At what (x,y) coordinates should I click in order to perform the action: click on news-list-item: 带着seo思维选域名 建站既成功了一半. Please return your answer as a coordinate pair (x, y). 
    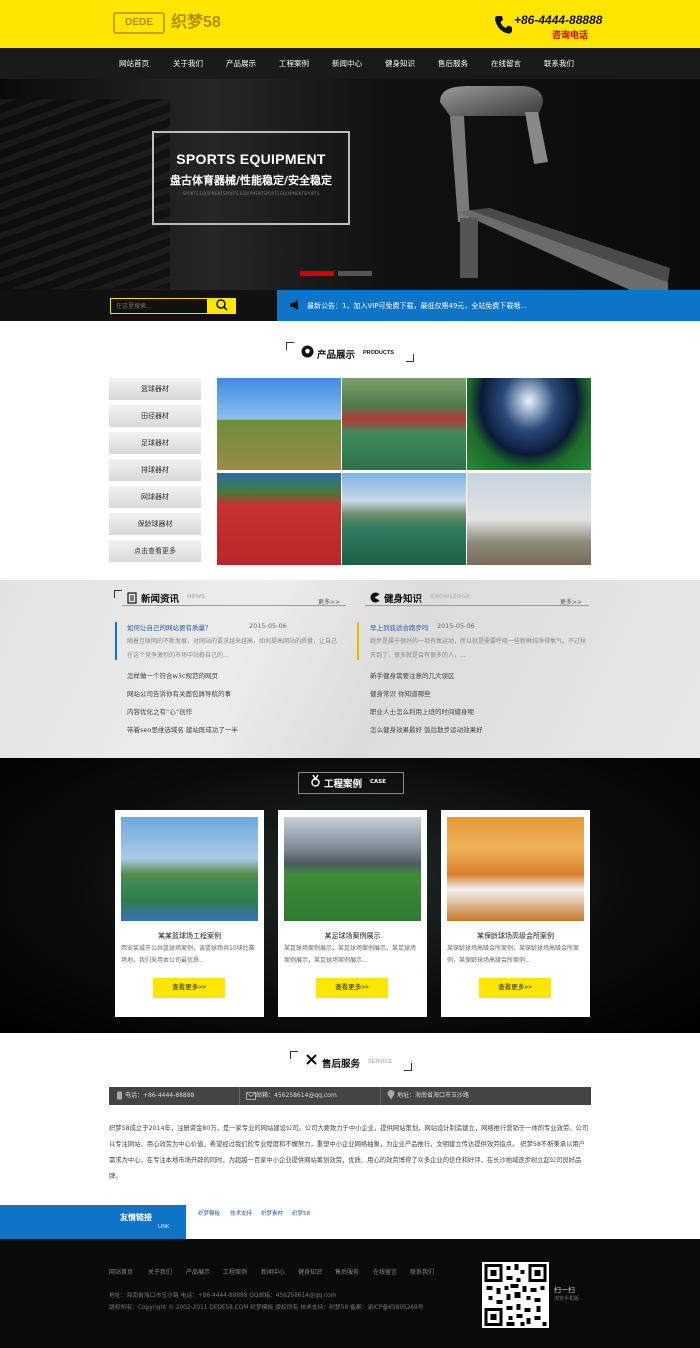
    Looking at the image, I should click on (182, 729).